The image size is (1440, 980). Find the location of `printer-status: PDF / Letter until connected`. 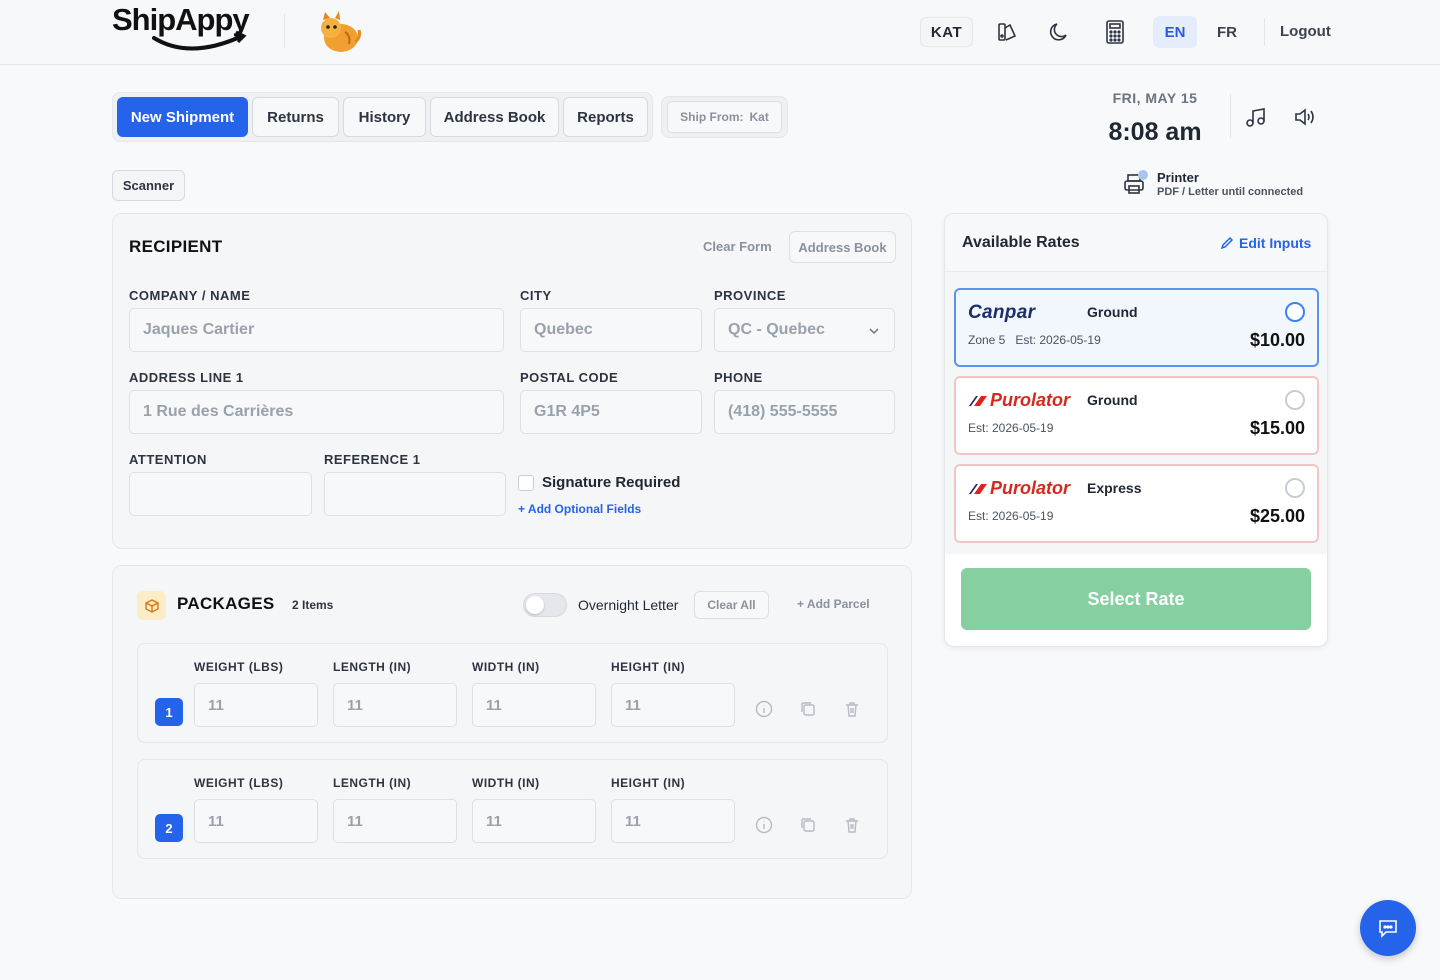

printer-status: PDF / Letter until connected is located at coordinates (1230, 192).